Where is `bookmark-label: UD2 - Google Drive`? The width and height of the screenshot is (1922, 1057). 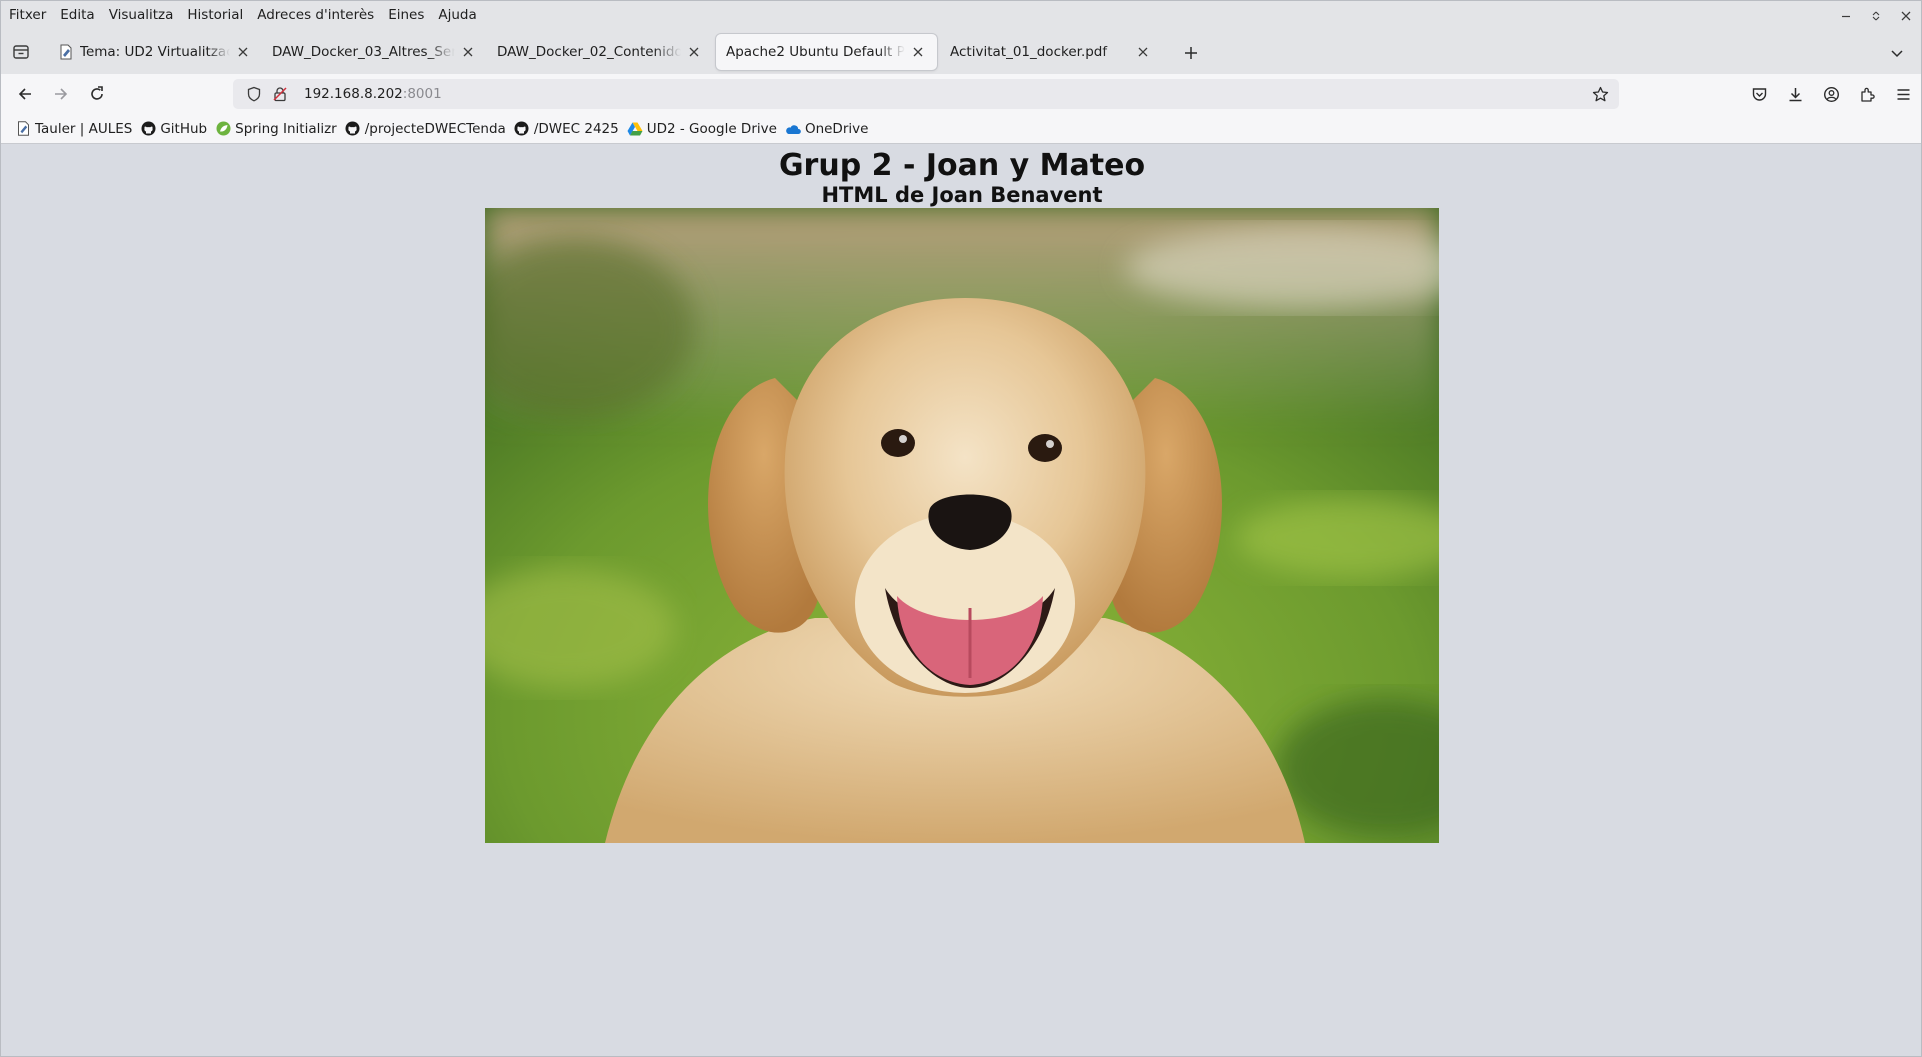 bookmark-label: UD2 - Google Drive is located at coordinates (711, 128).